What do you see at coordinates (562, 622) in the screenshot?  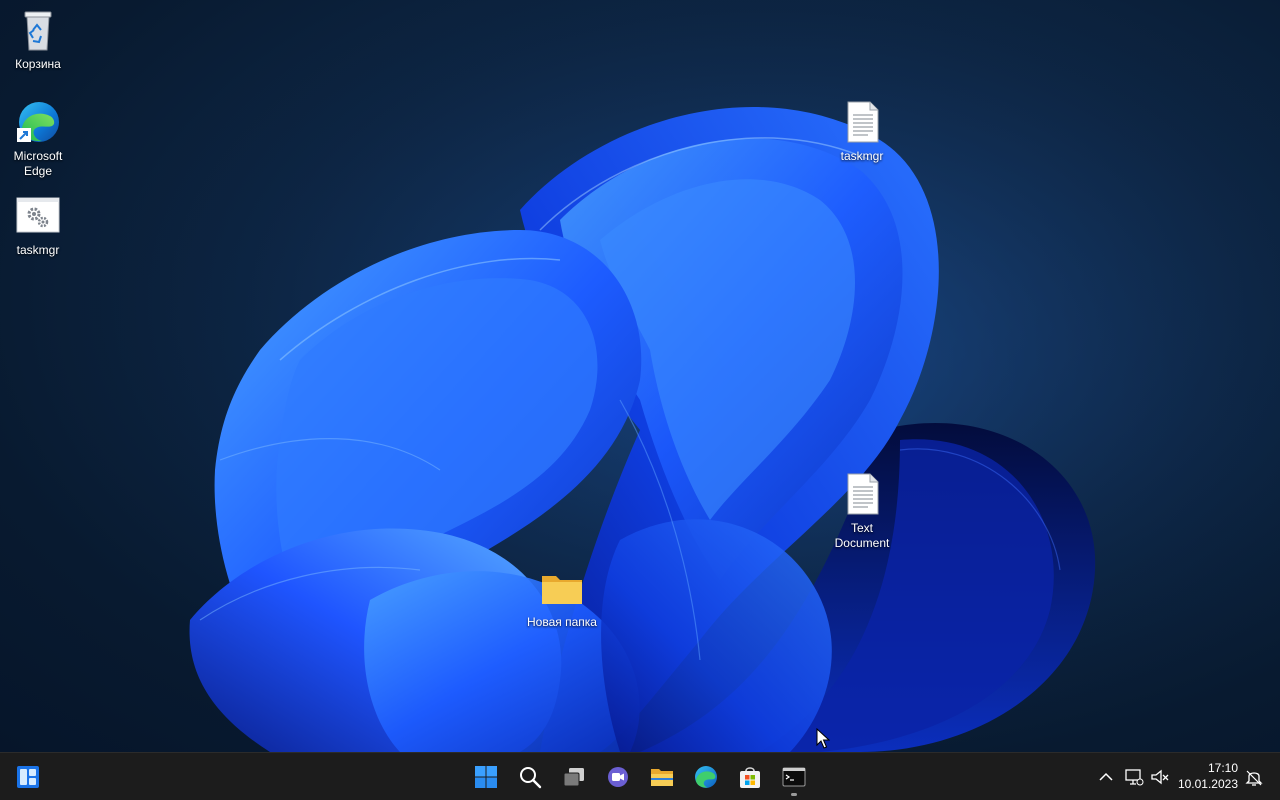 I see `desktop-icon-label: Новая папка` at bounding box center [562, 622].